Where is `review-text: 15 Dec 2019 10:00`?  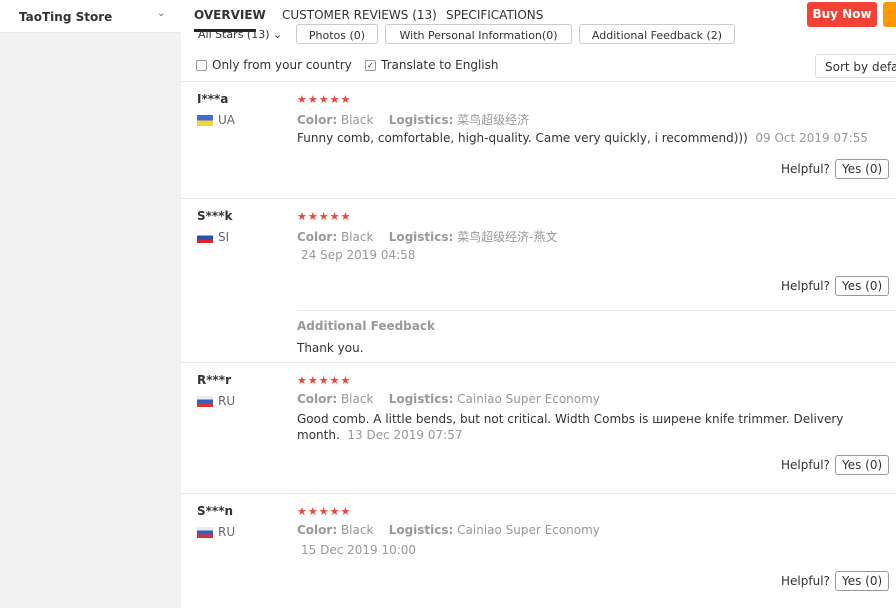
review-text: 15 Dec 2019 10:00 is located at coordinates (589, 550).